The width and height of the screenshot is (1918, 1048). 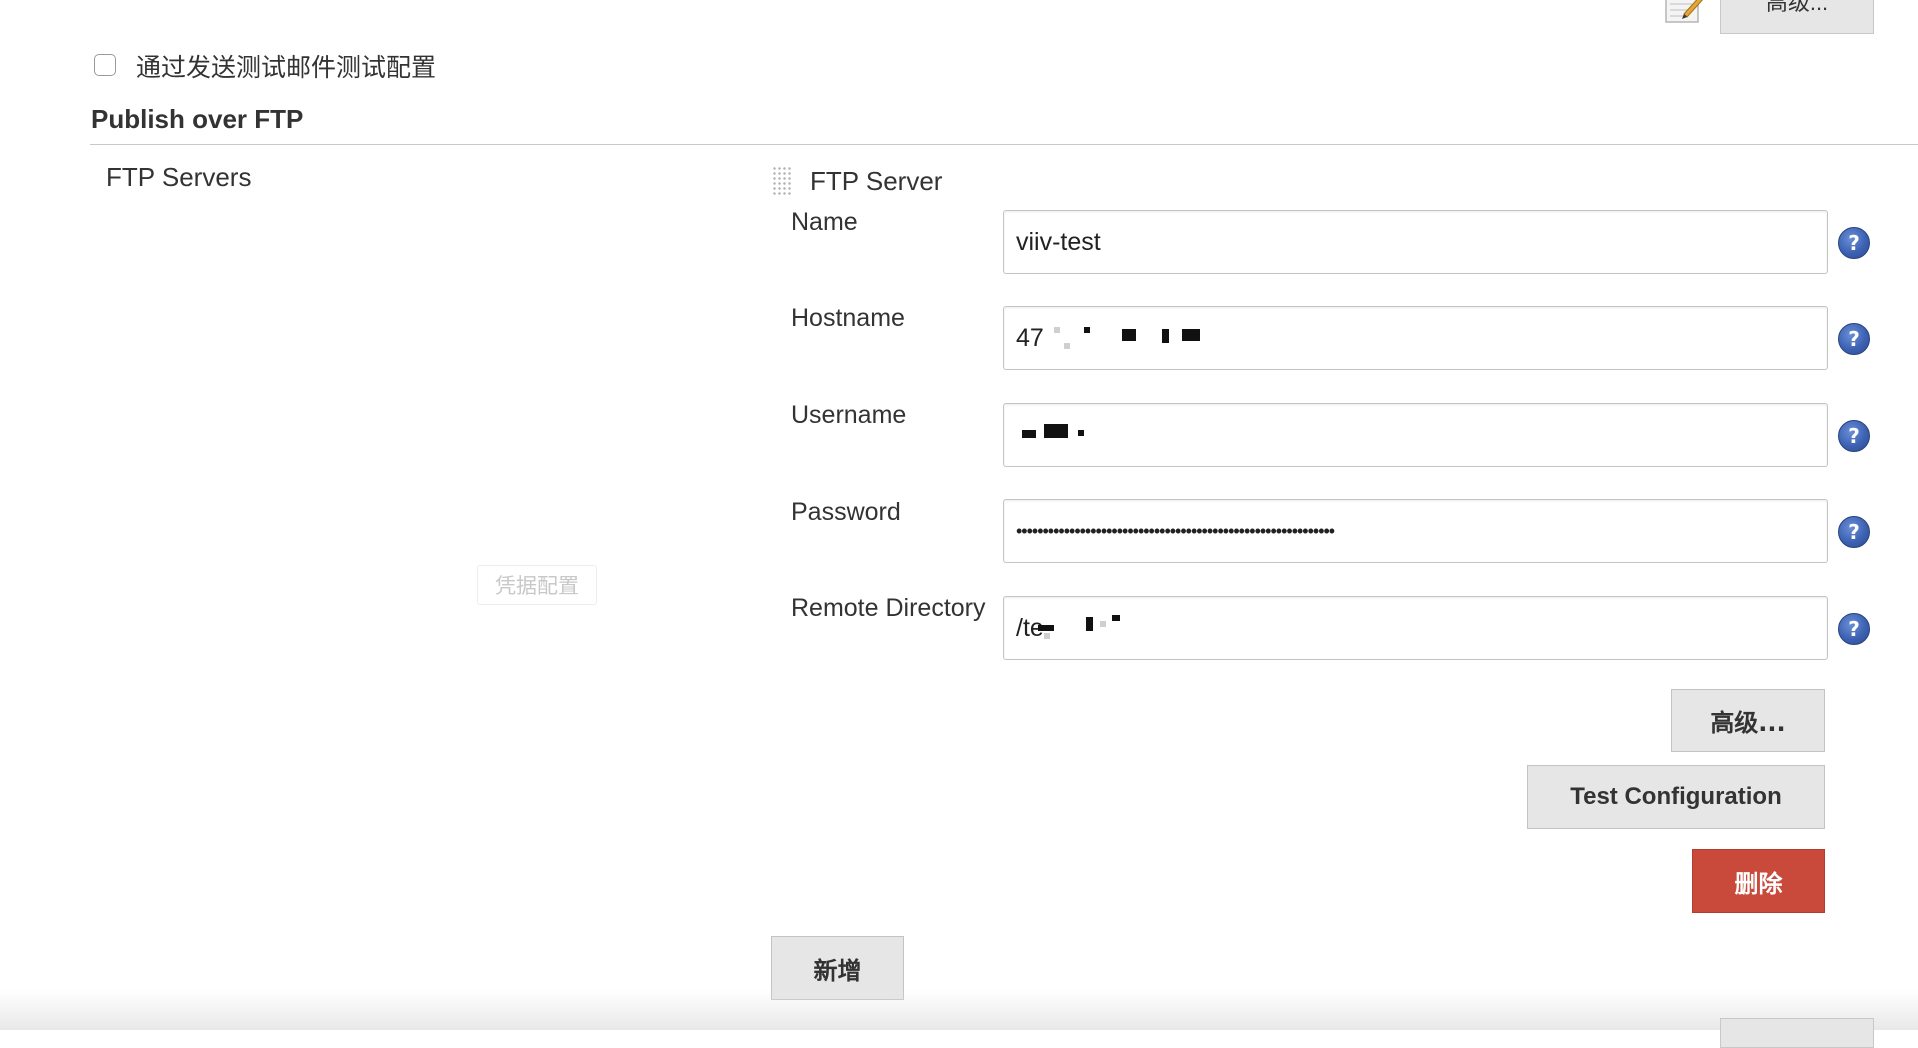 I want to click on username-help-icon: ?, so click(x=1854, y=436).